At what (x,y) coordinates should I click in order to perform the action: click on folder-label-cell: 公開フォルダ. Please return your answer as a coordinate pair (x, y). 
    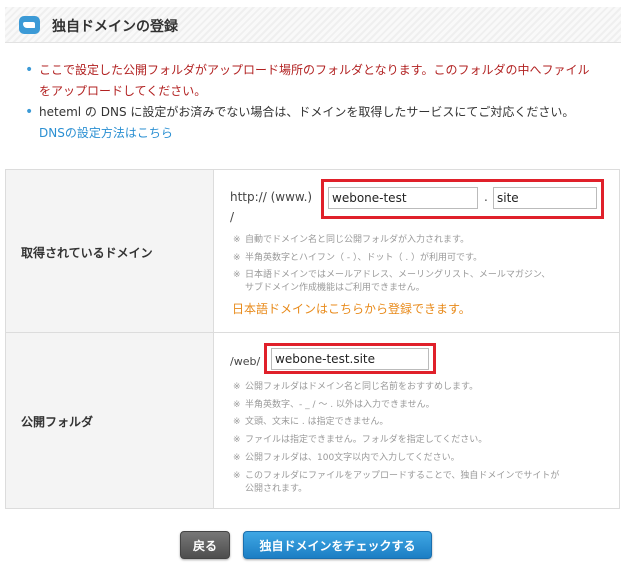
    Looking at the image, I should click on (110, 420).